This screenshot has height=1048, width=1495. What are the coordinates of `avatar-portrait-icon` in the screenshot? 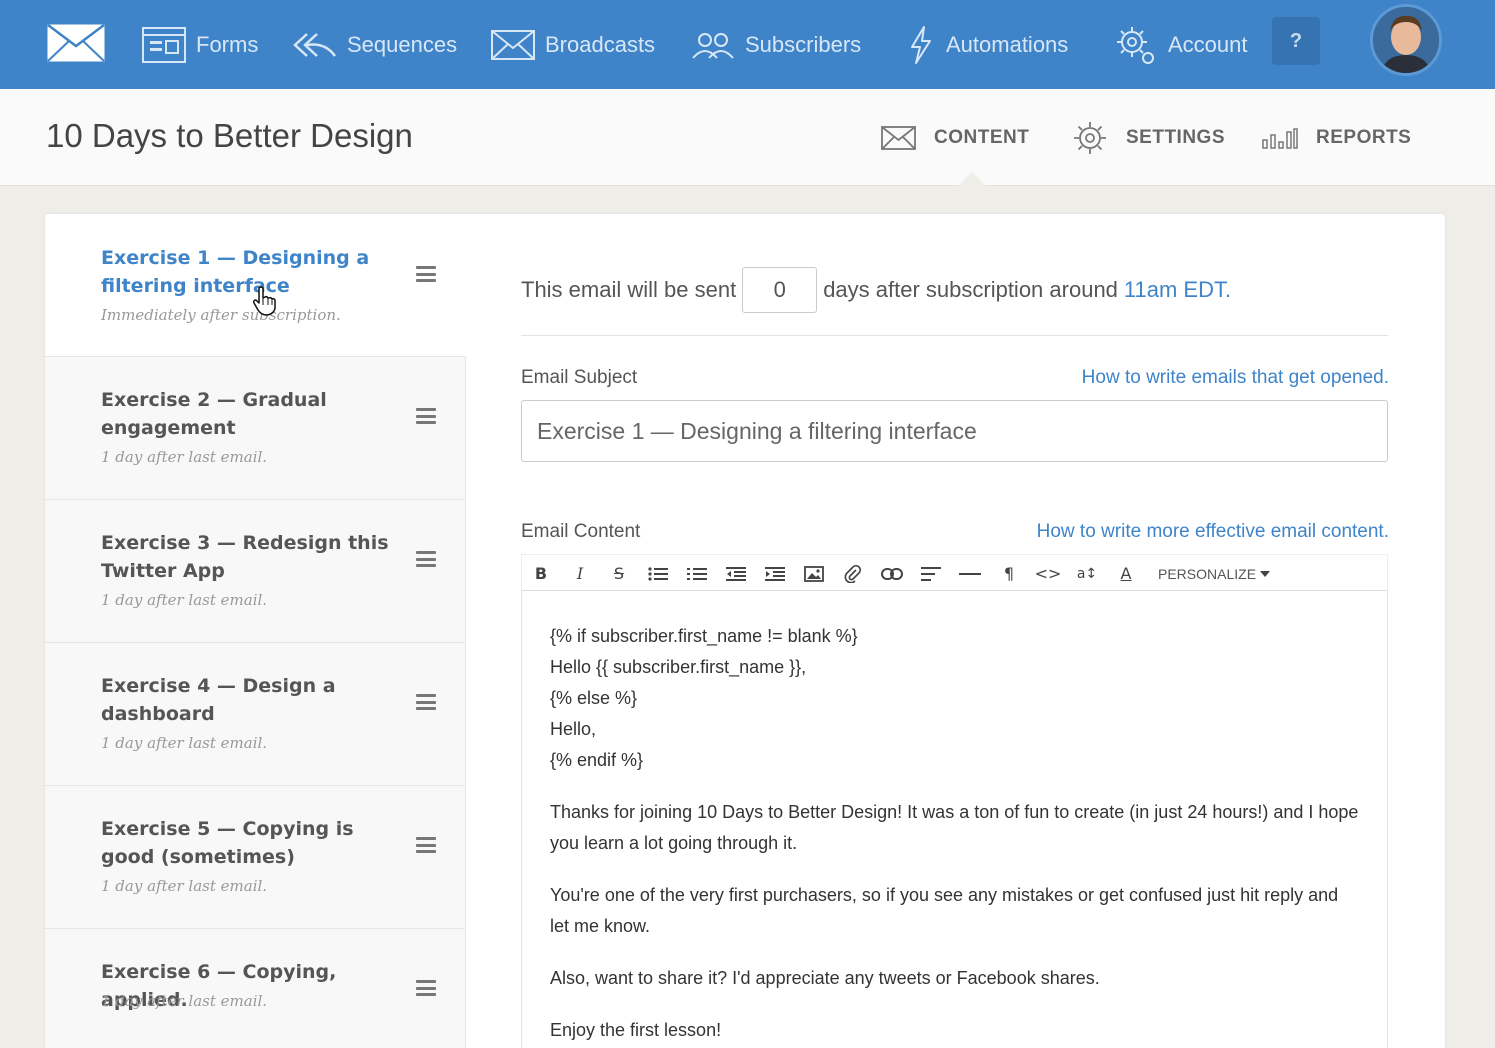 It's located at (1406, 40).